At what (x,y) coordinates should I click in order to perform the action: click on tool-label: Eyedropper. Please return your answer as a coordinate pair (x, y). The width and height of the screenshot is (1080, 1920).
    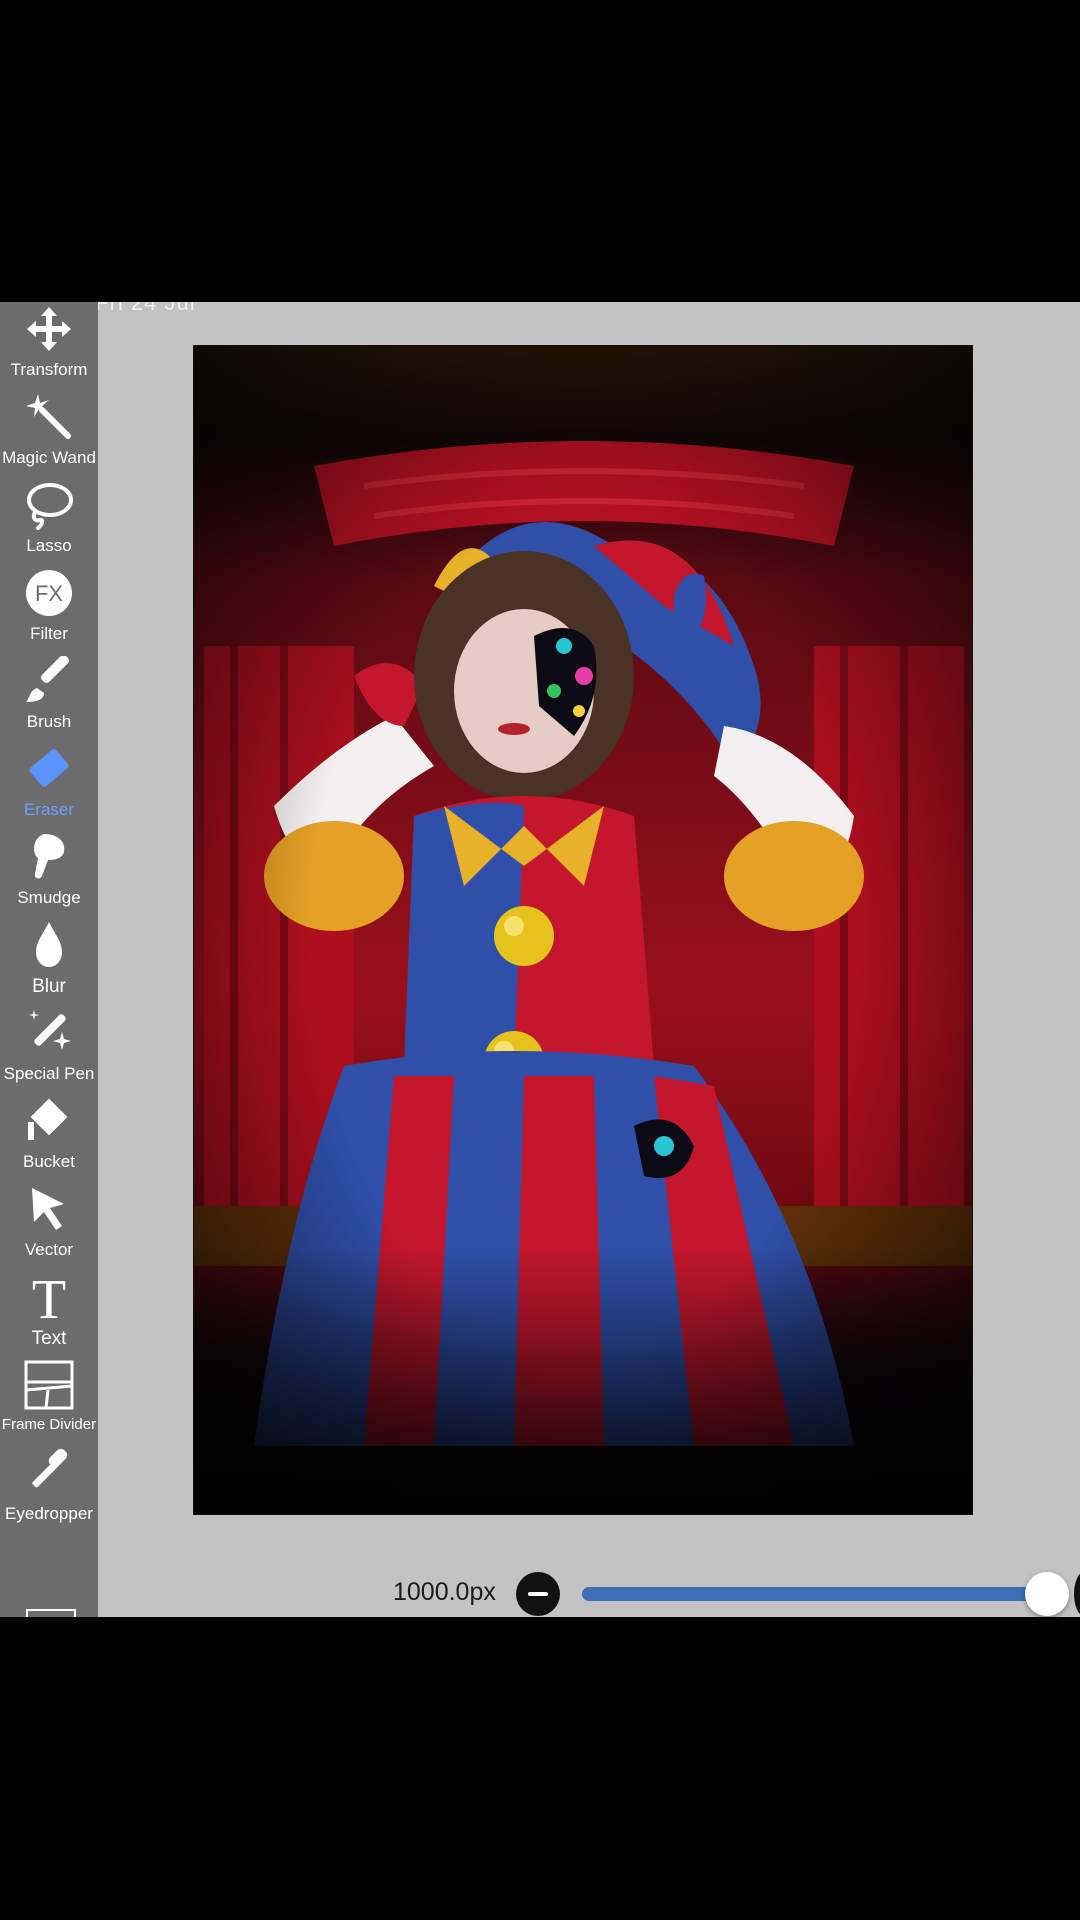
    Looking at the image, I should click on (49, 1513).